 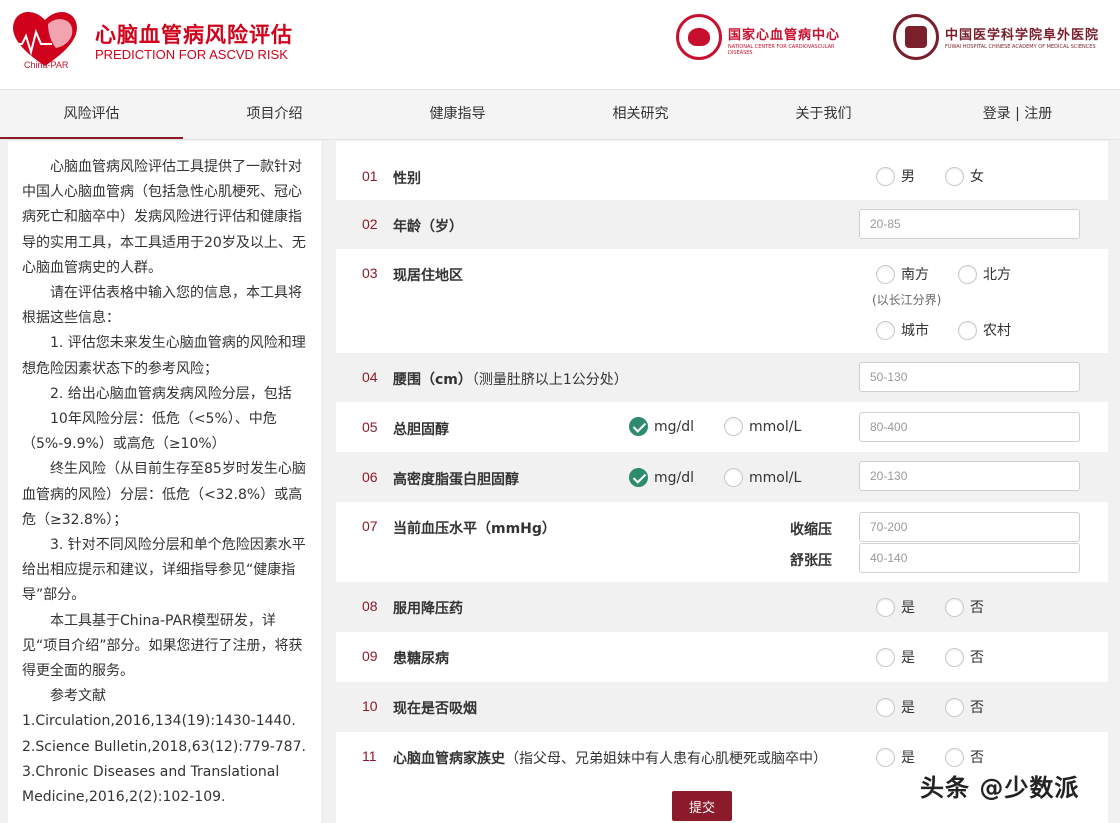 What do you see at coordinates (435, 709) in the screenshot?
I see `question-label: 现在是否吸烟` at bounding box center [435, 709].